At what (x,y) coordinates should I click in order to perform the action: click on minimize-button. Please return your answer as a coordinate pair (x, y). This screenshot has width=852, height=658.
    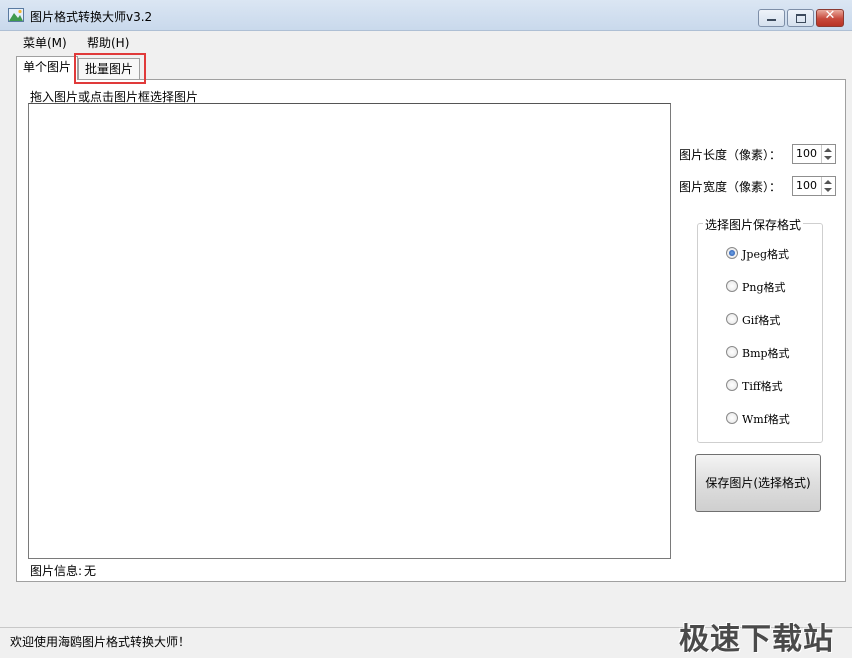
    Looking at the image, I should click on (771, 18).